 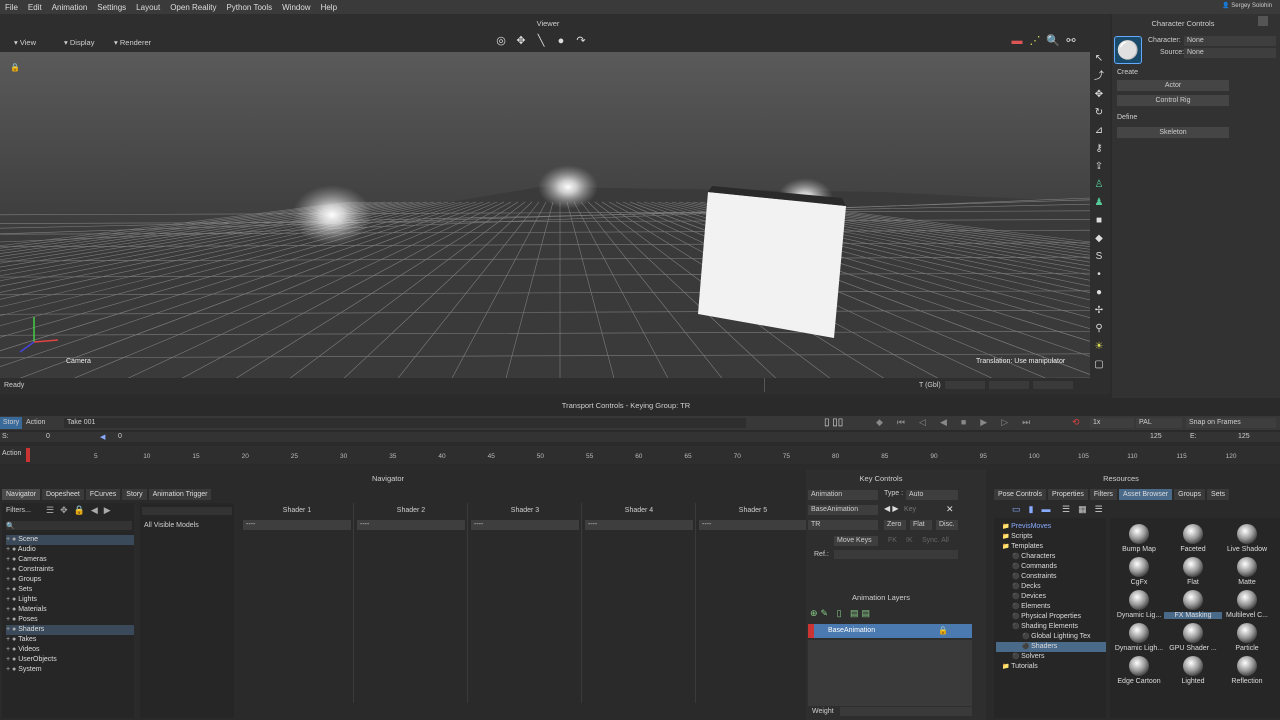 I want to click on asset-tree-item: 📁 PrevisMoves, so click(x=1051, y=527).